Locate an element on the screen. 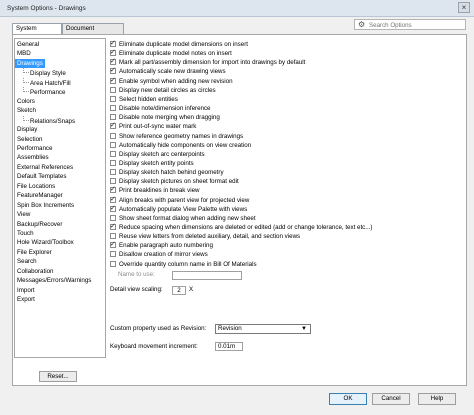 This screenshot has width=474, height=415. tab-document-properties: Document Properties is located at coordinates (93, 32).